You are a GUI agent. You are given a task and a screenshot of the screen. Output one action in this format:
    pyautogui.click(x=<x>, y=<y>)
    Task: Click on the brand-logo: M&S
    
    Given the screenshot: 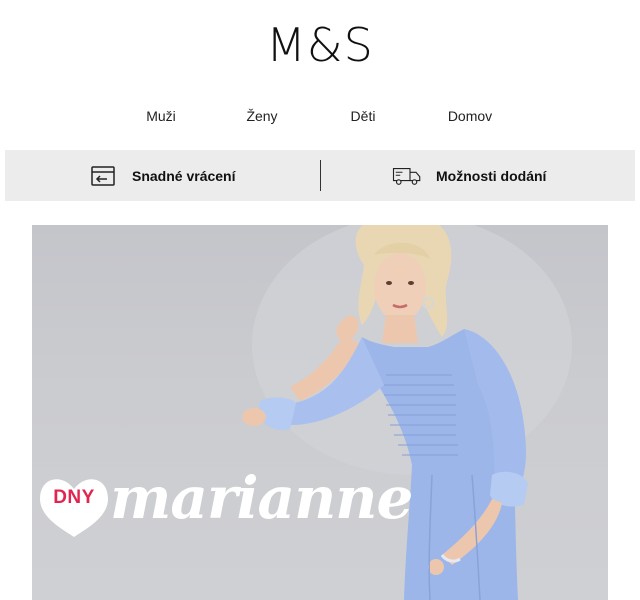 What is the action you would take?
    pyautogui.click(x=320, y=45)
    